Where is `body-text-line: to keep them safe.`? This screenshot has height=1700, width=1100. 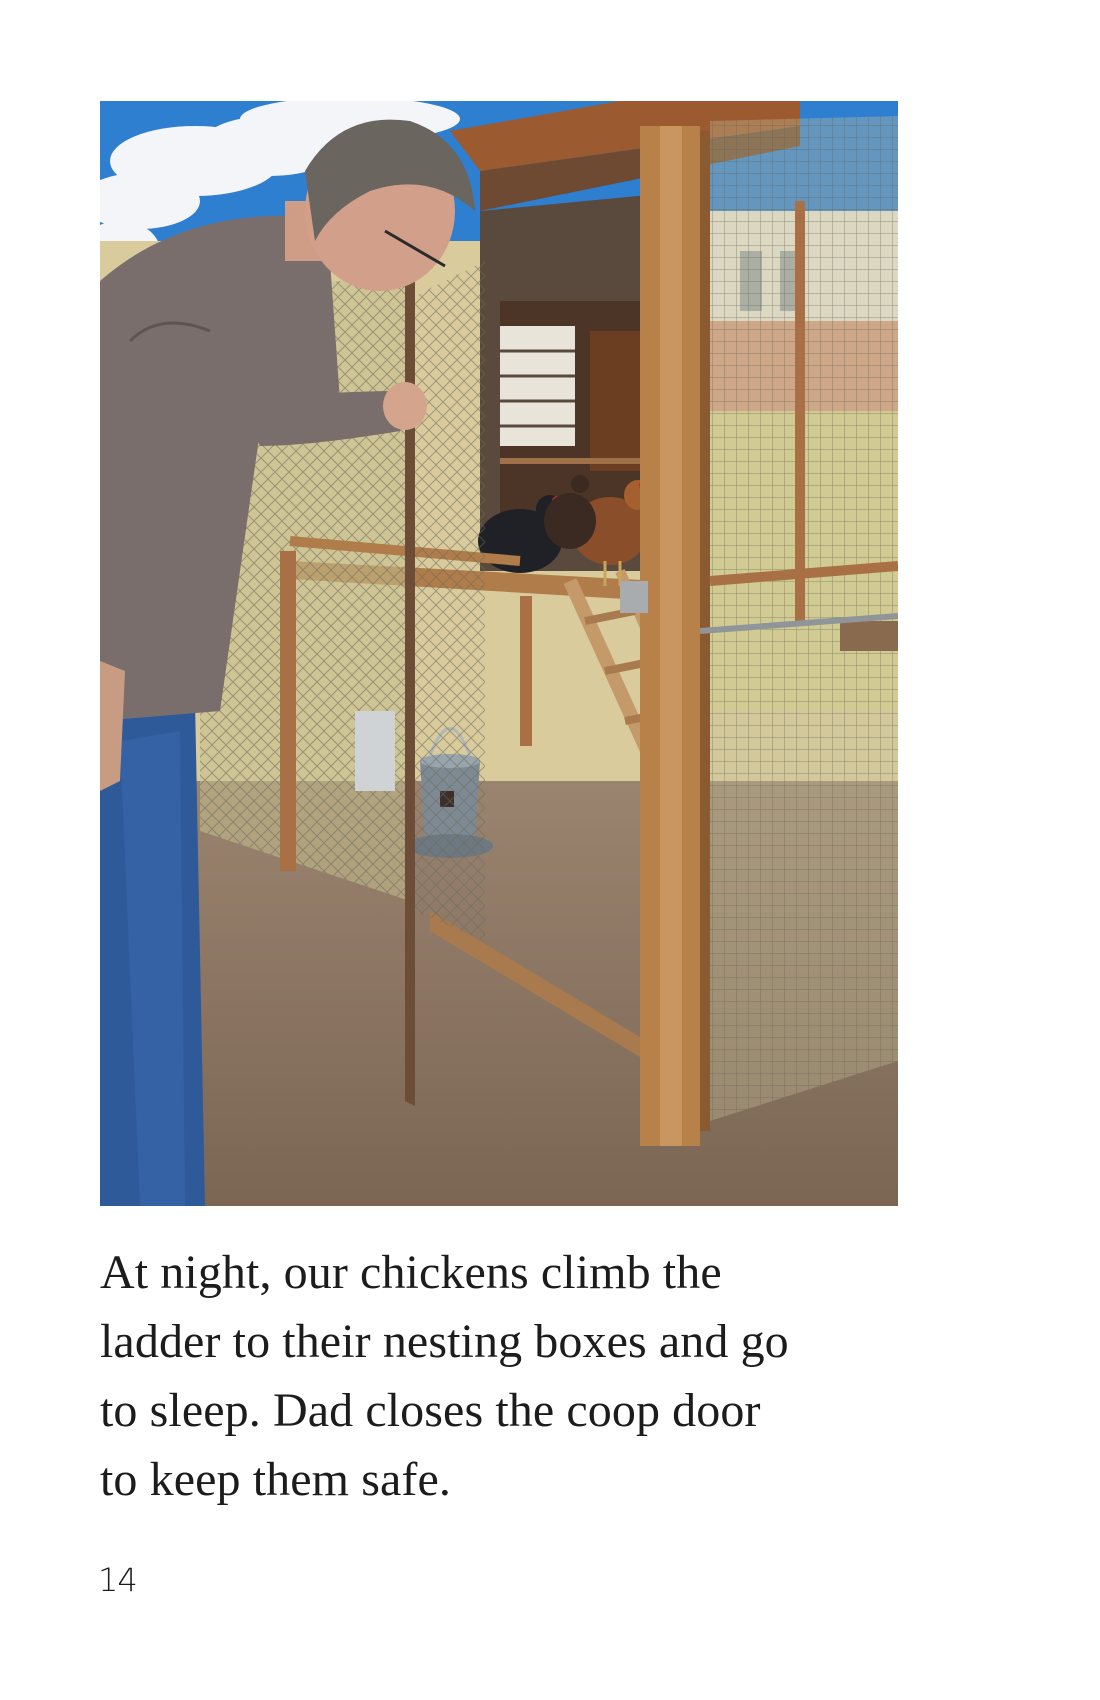 body-text-line: to keep them safe. is located at coordinates (275, 1479).